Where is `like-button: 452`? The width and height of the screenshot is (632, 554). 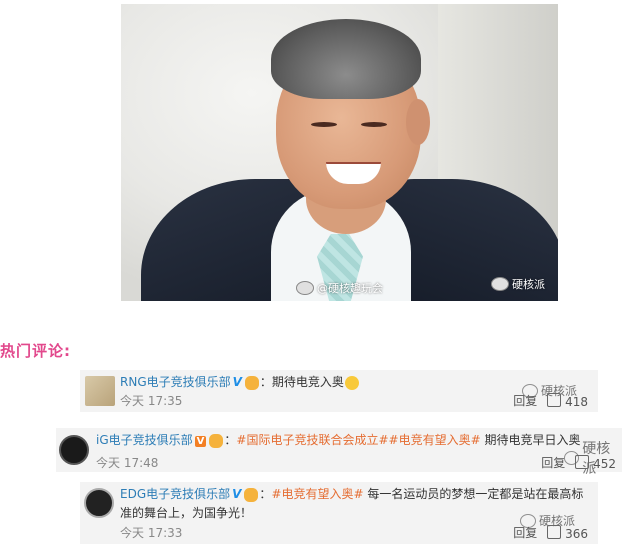 like-button: 452 is located at coordinates (595, 462).